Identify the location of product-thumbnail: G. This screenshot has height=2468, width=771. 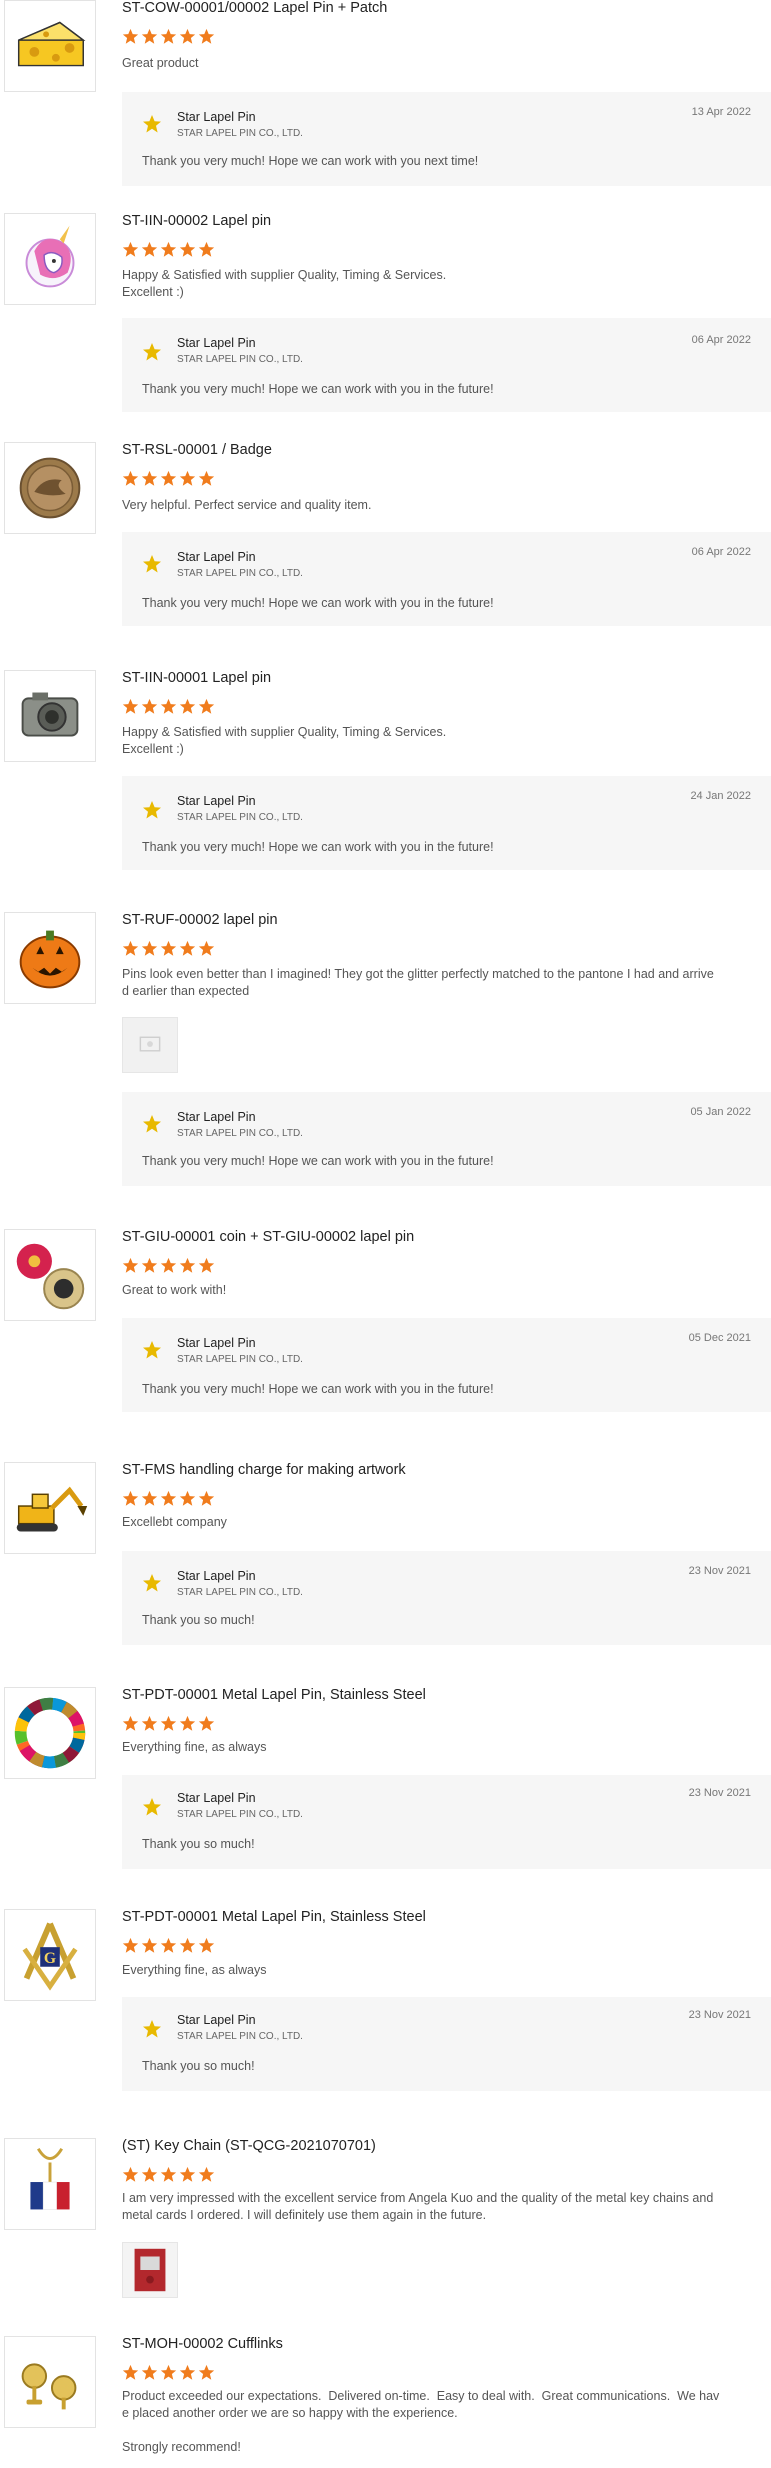
(50, 1955).